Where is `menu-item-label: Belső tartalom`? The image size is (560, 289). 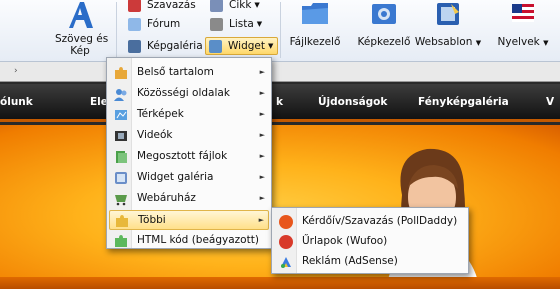 menu-item-label: Belső tartalom is located at coordinates (175, 72).